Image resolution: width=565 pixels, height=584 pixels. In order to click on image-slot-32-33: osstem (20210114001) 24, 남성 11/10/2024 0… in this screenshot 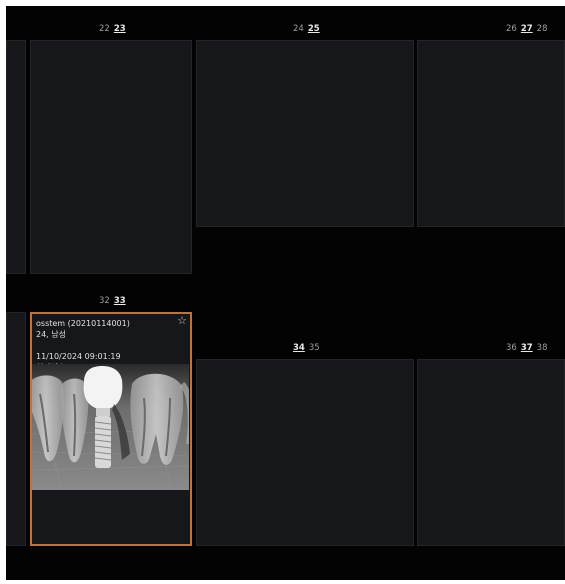, I will do `click(111, 429)`.